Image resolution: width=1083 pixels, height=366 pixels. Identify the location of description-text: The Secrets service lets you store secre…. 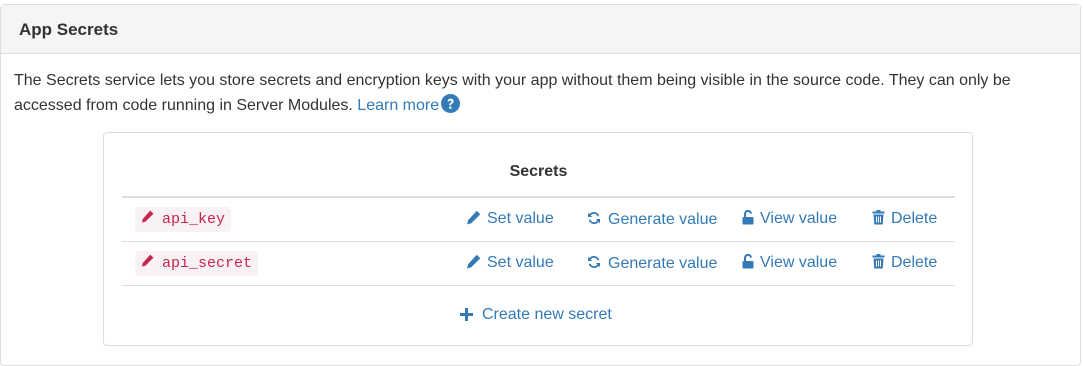
(512, 93).